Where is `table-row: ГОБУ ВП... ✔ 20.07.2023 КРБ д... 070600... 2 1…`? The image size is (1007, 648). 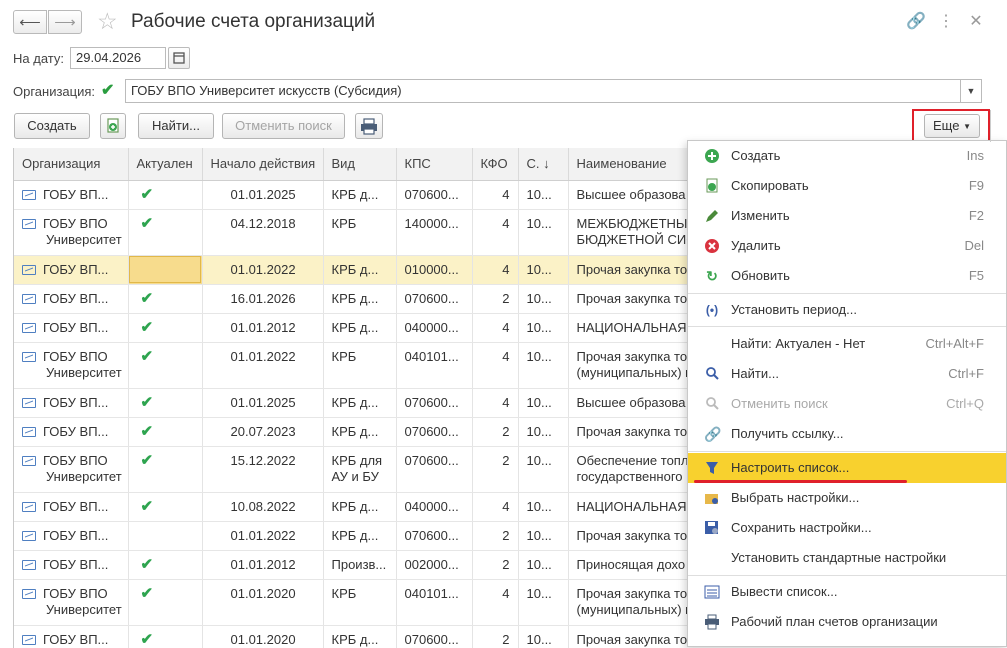 table-row: ГОБУ ВП... ✔ 20.07.2023 КРБ д... 070600... 2 1… is located at coordinates (350, 432).